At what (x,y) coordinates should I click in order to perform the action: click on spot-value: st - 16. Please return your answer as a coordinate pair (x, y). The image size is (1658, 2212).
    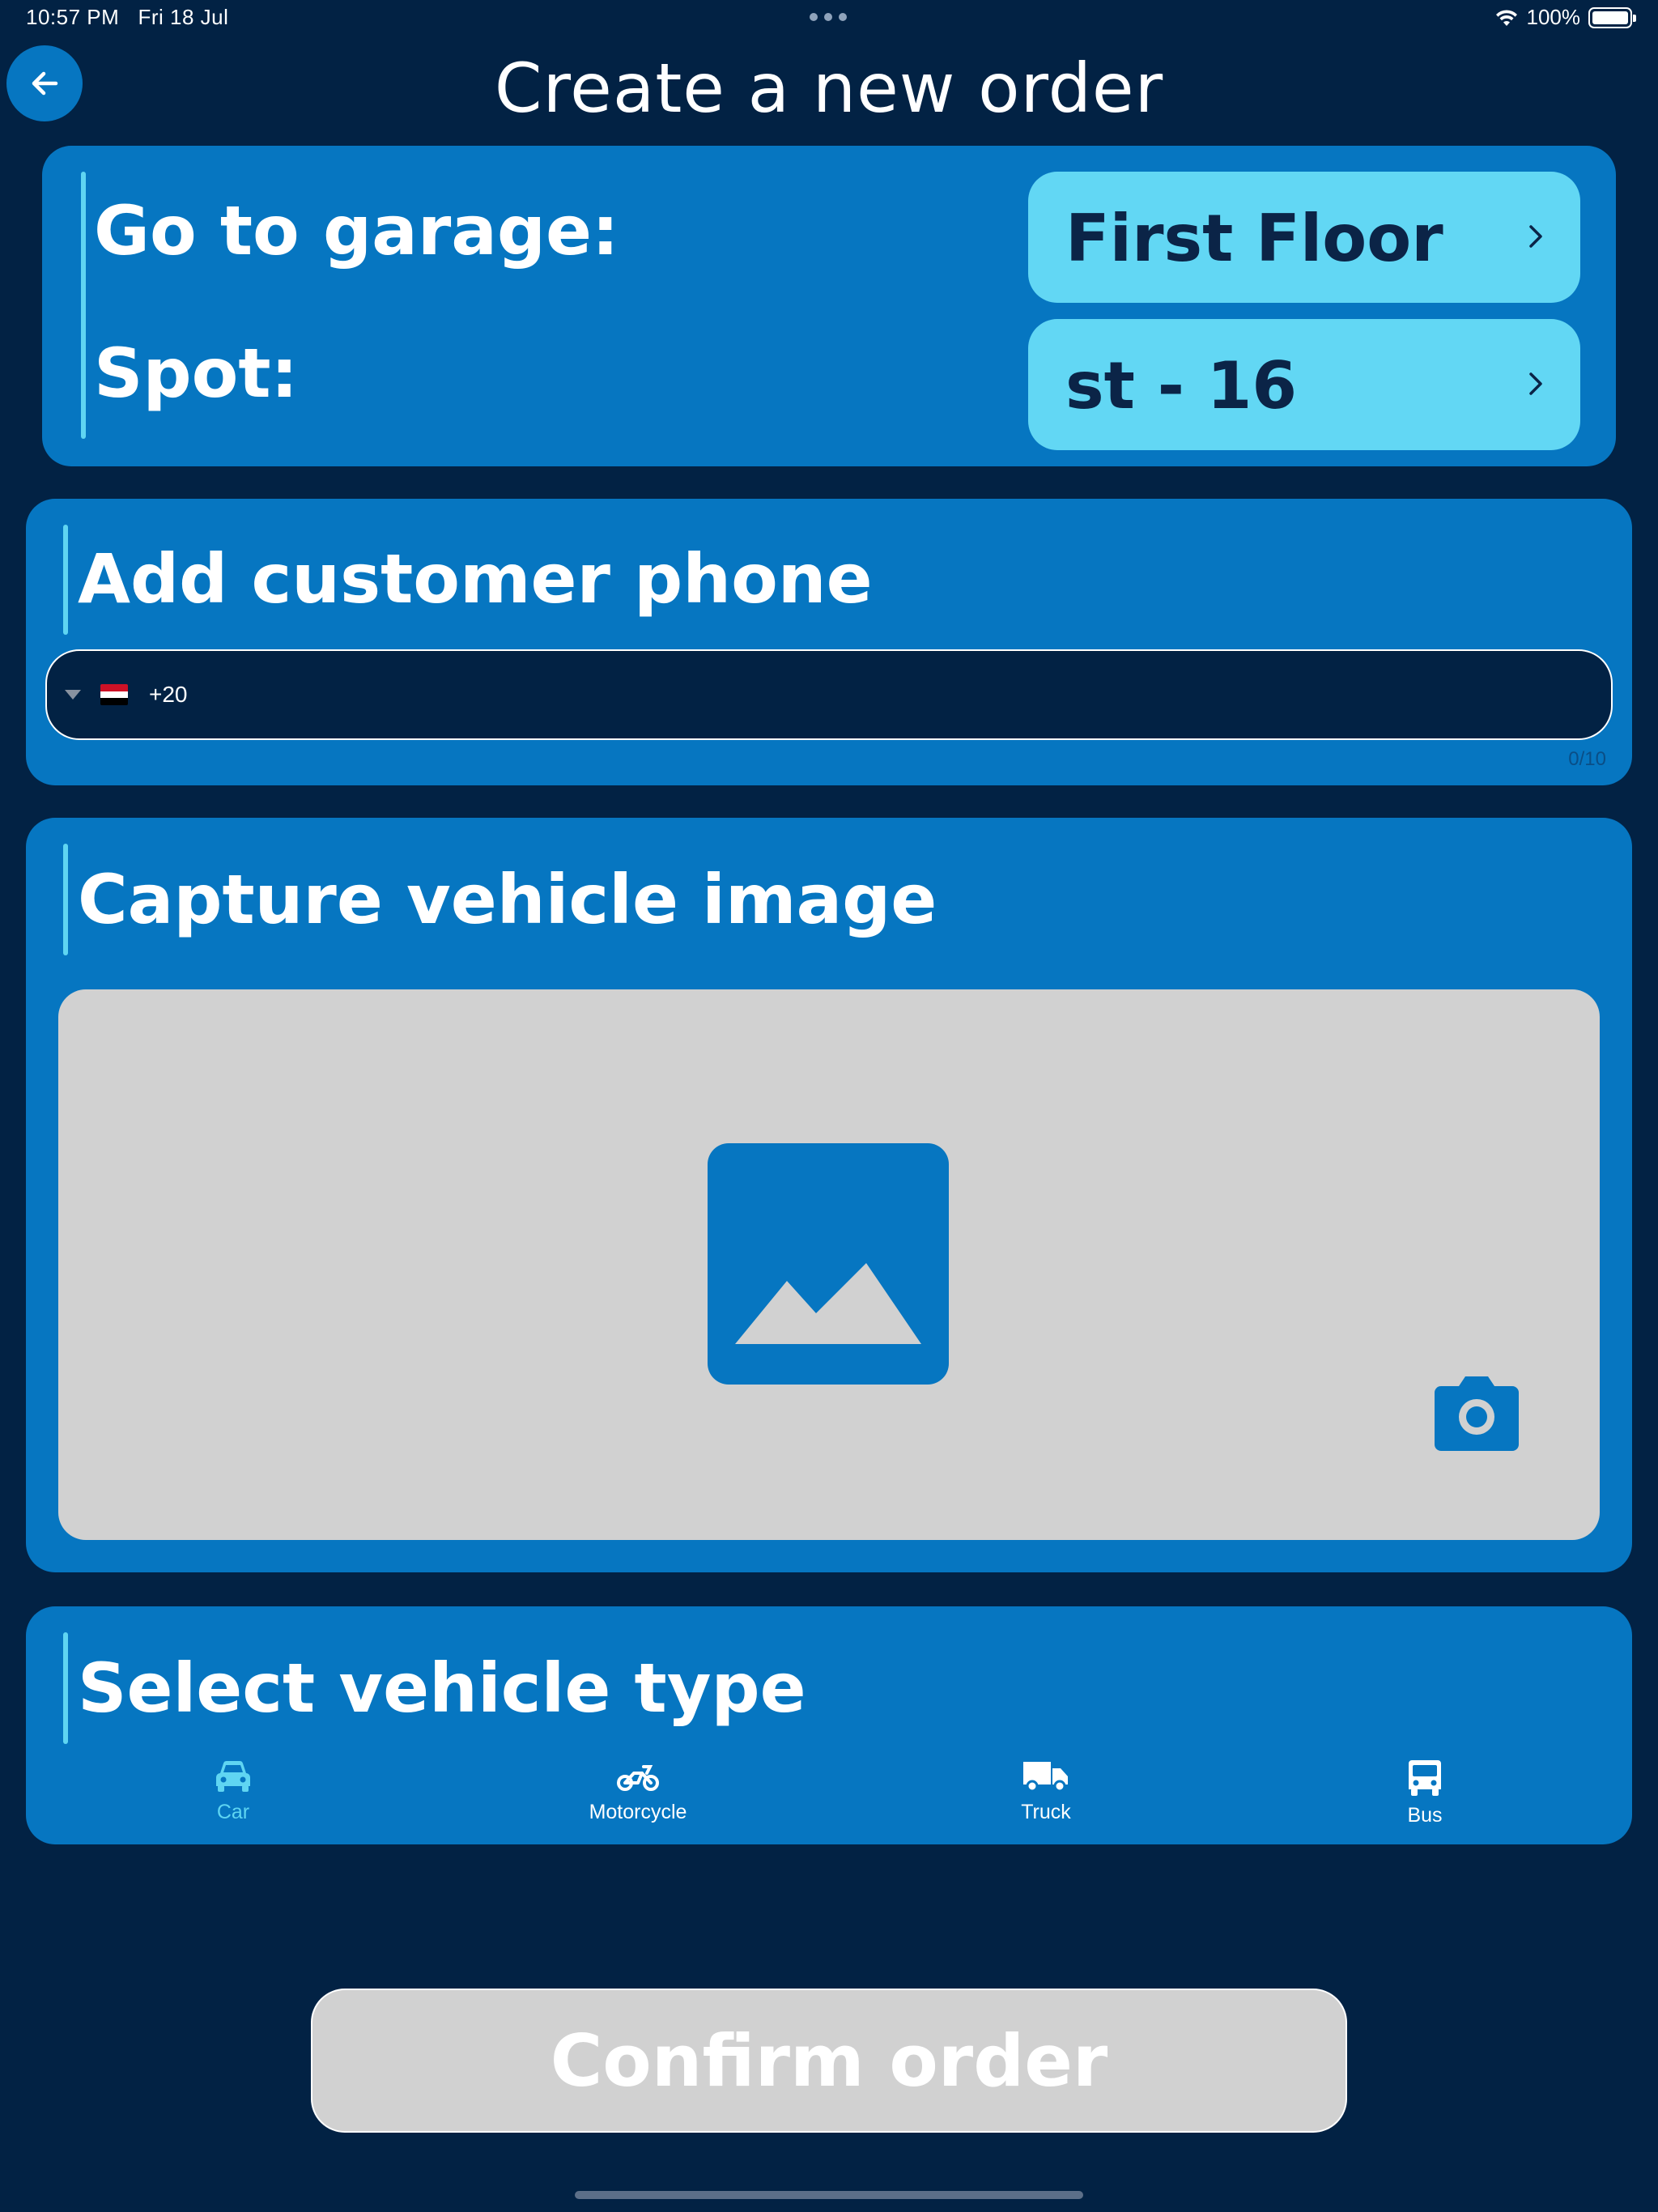
    Looking at the image, I should click on (1181, 385).